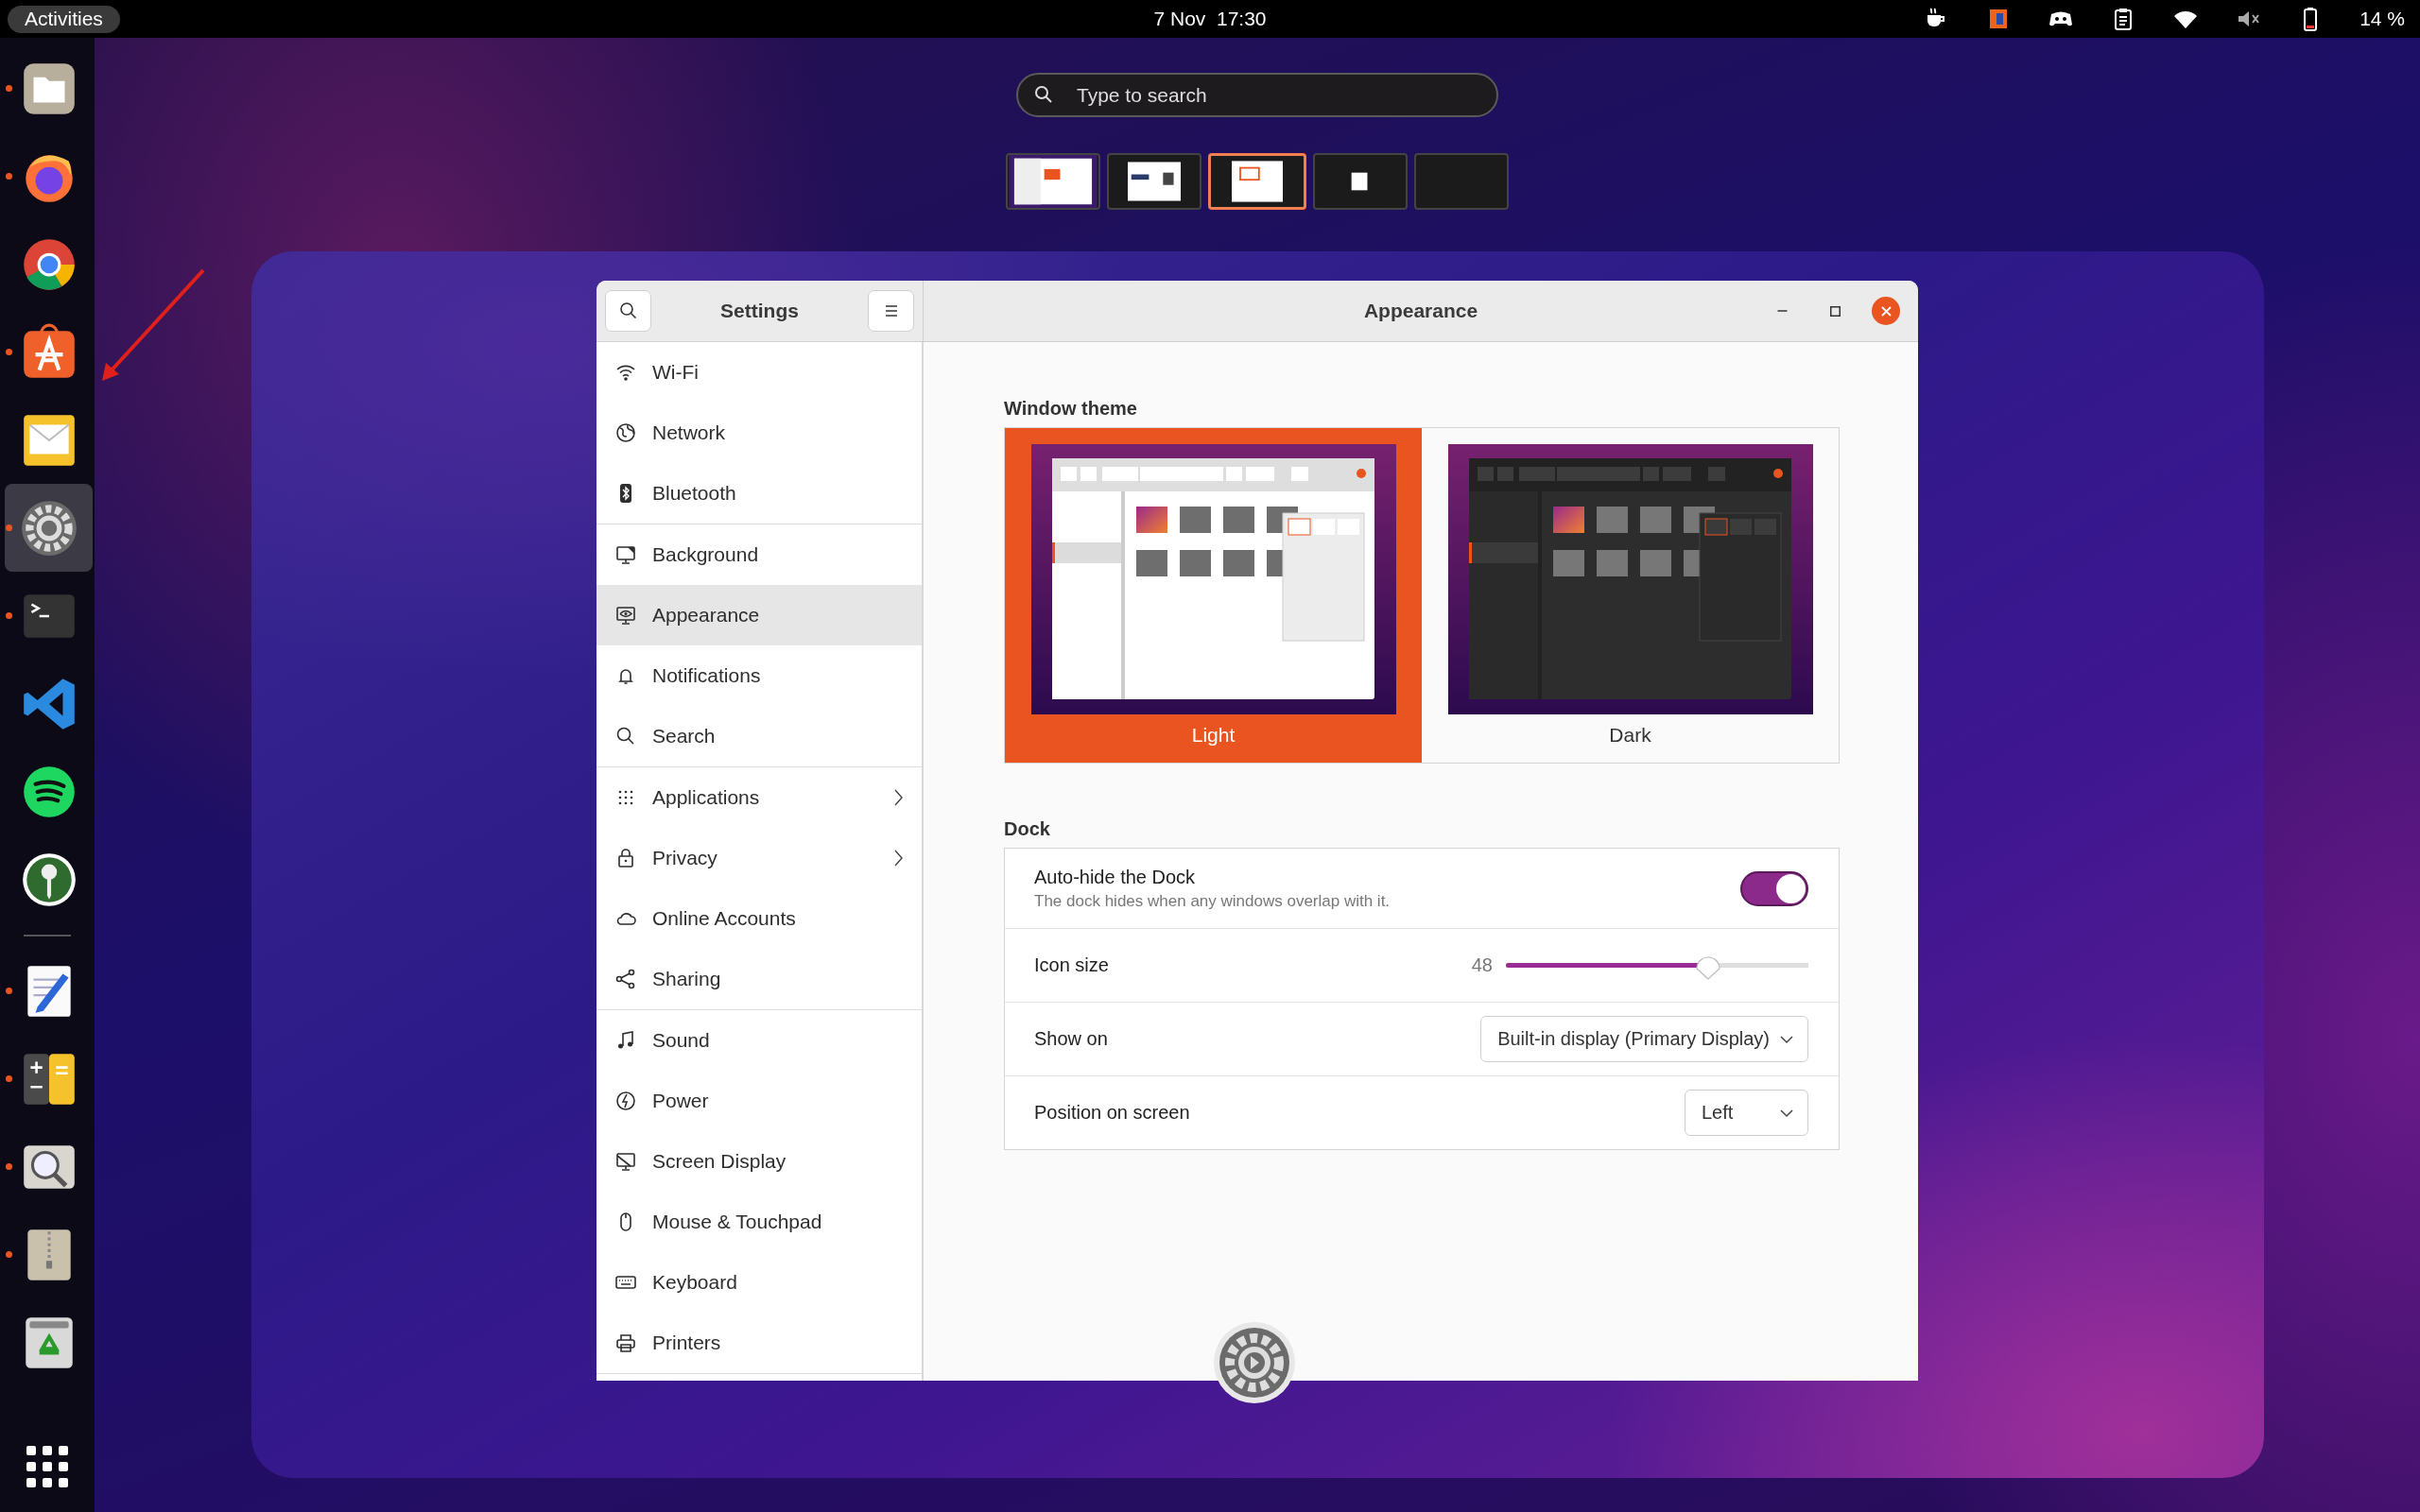 This screenshot has width=2420, height=1512. I want to click on dock-item, so click(49, 528).